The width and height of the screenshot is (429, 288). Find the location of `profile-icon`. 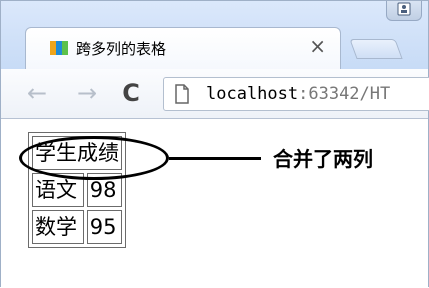

profile-icon is located at coordinates (404, 9).